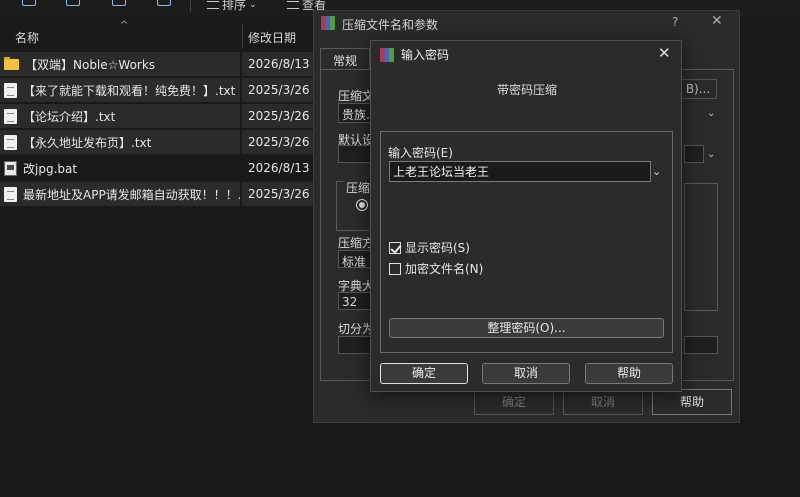 The width and height of the screenshot is (800, 497). What do you see at coordinates (73, 3) in the screenshot?
I see `copy-icon` at bounding box center [73, 3].